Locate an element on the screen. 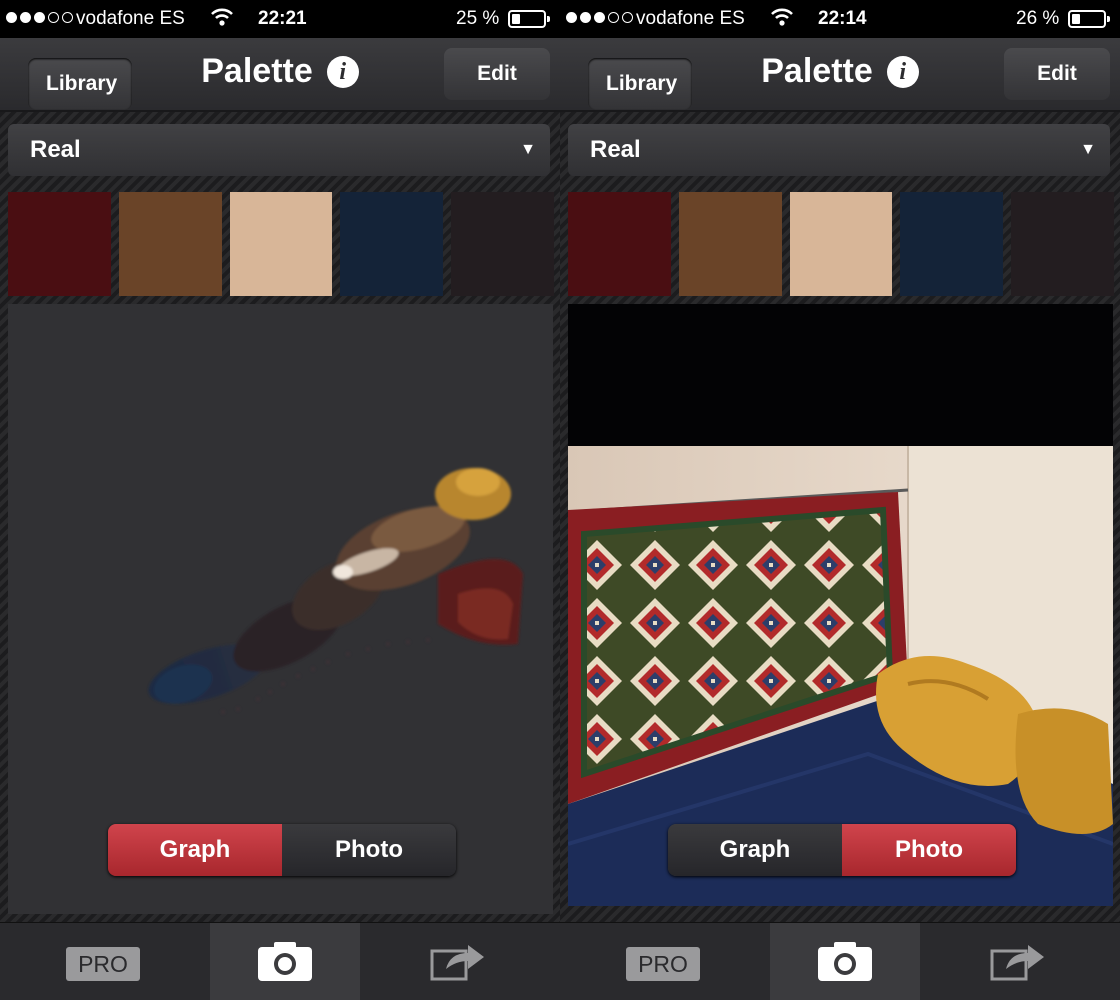  status-bar: vodafone ES 22:21 25 % is located at coordinates (280, 19).